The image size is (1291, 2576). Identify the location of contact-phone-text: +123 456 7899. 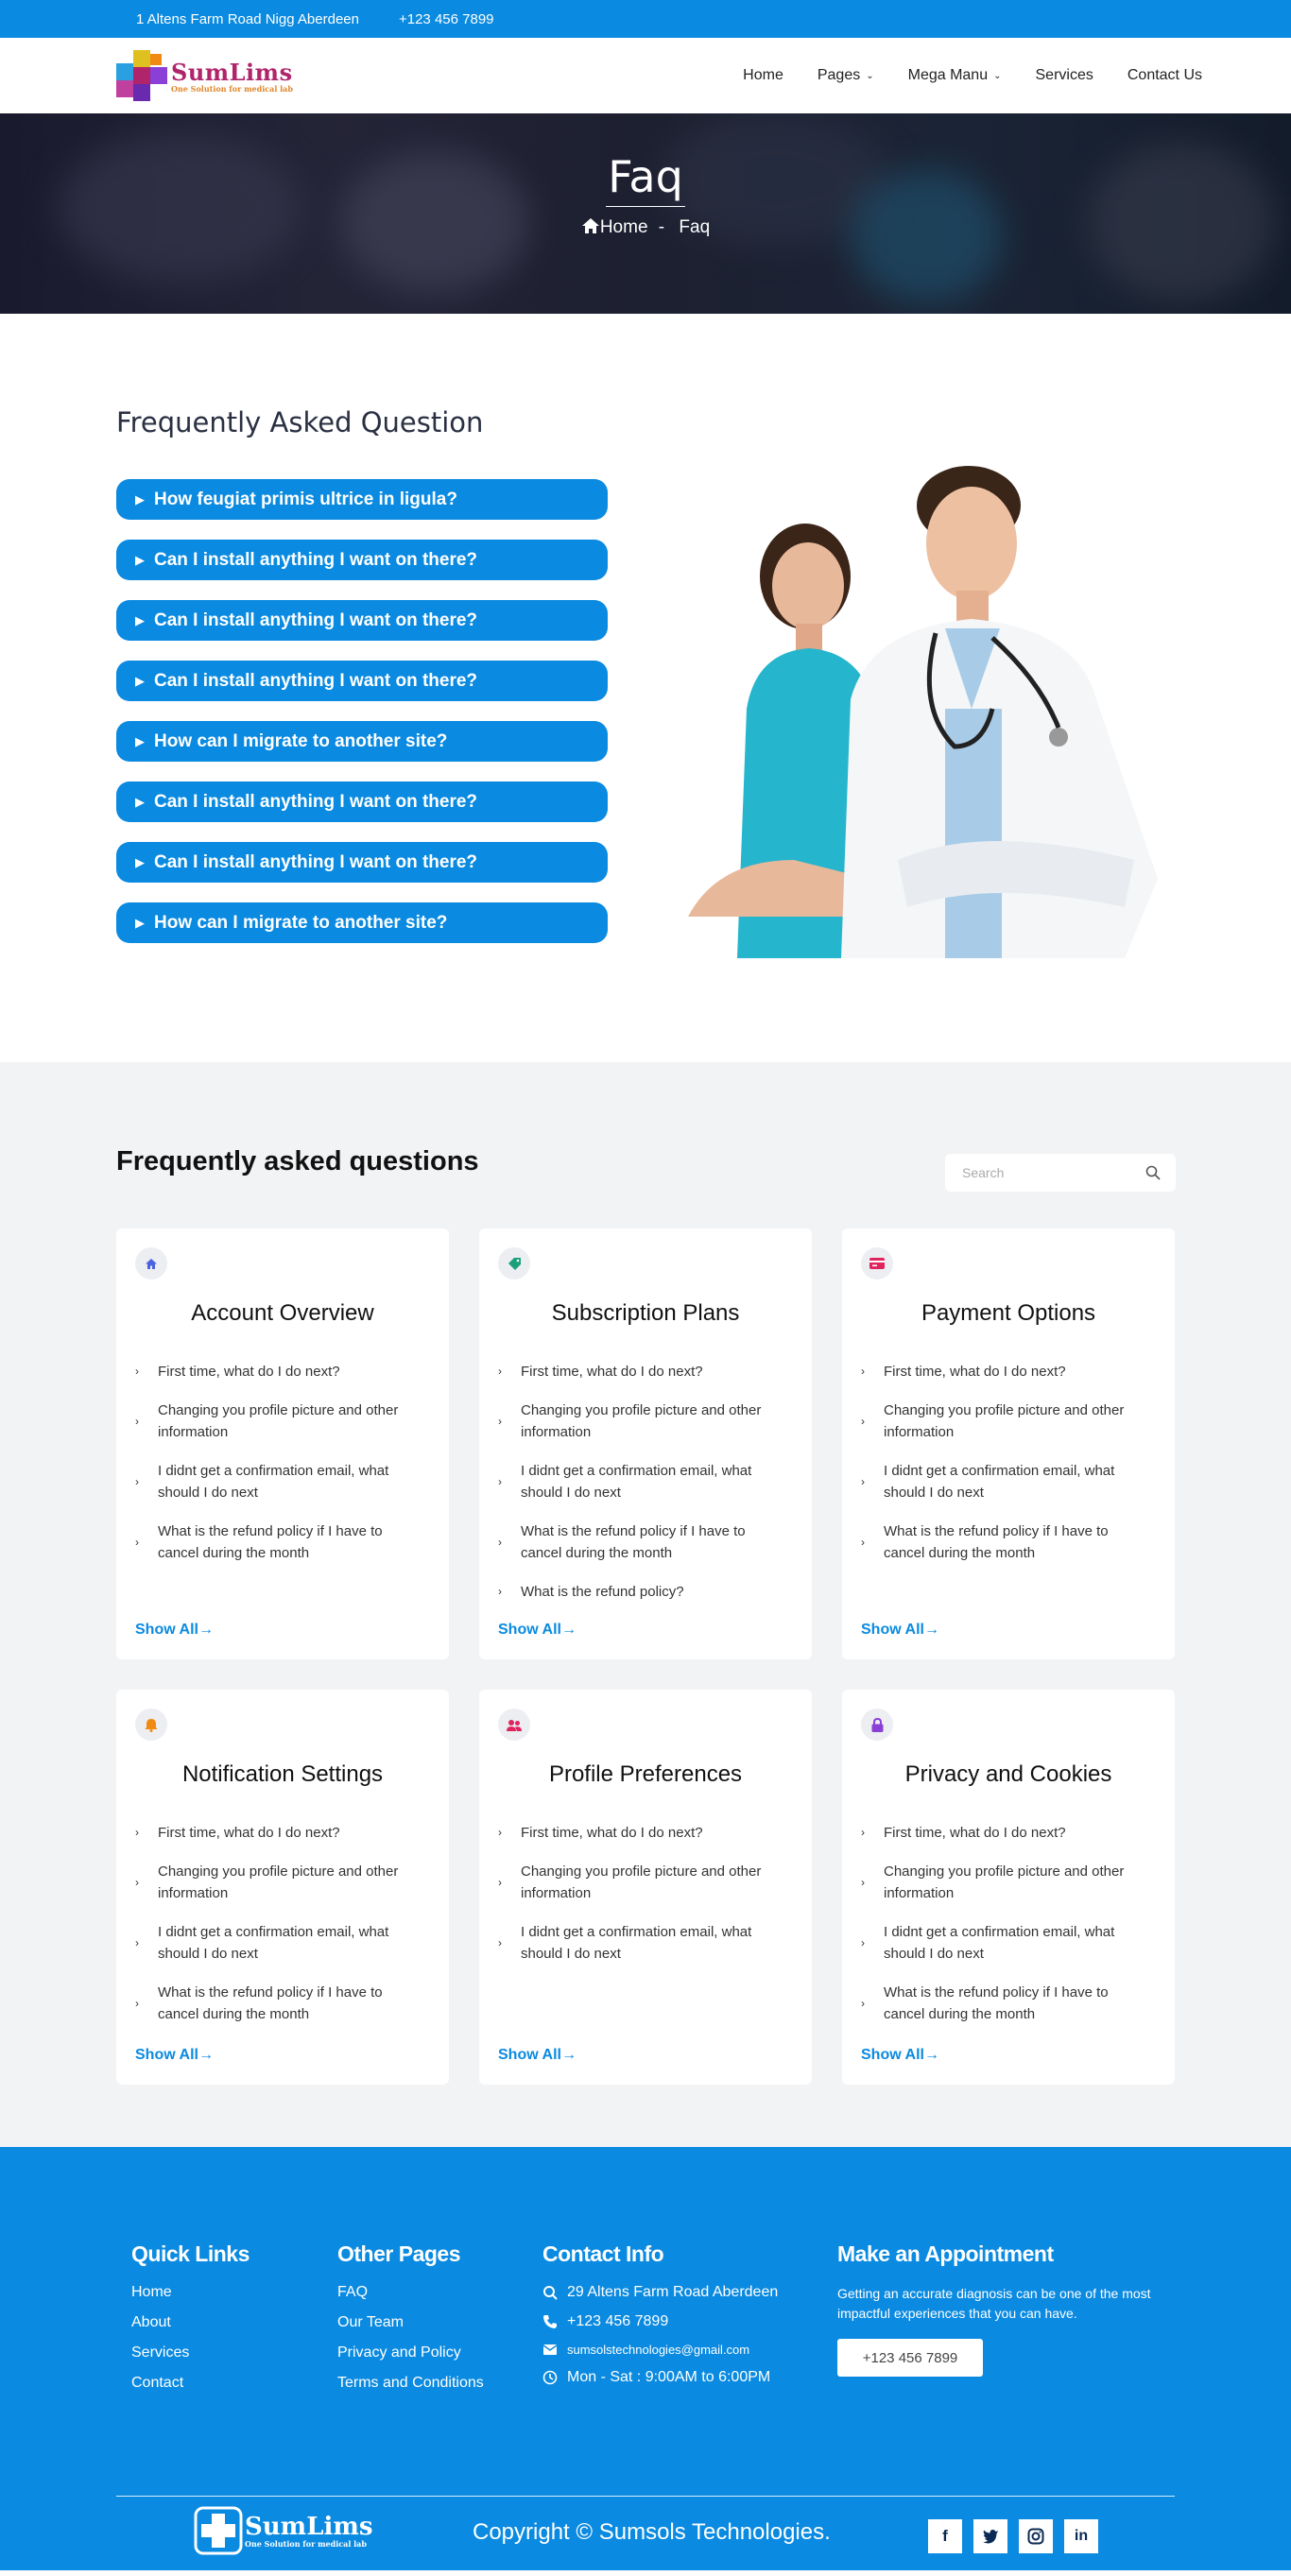
(617, 2321).